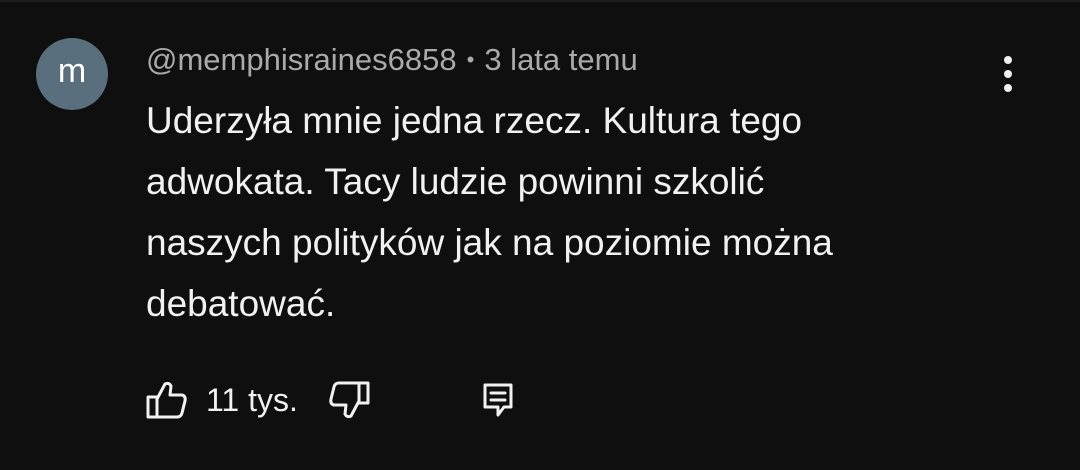 The width and height of the screenshot is (1080, 470). I want to click on thumbs-down-icon, so click(349, 400).